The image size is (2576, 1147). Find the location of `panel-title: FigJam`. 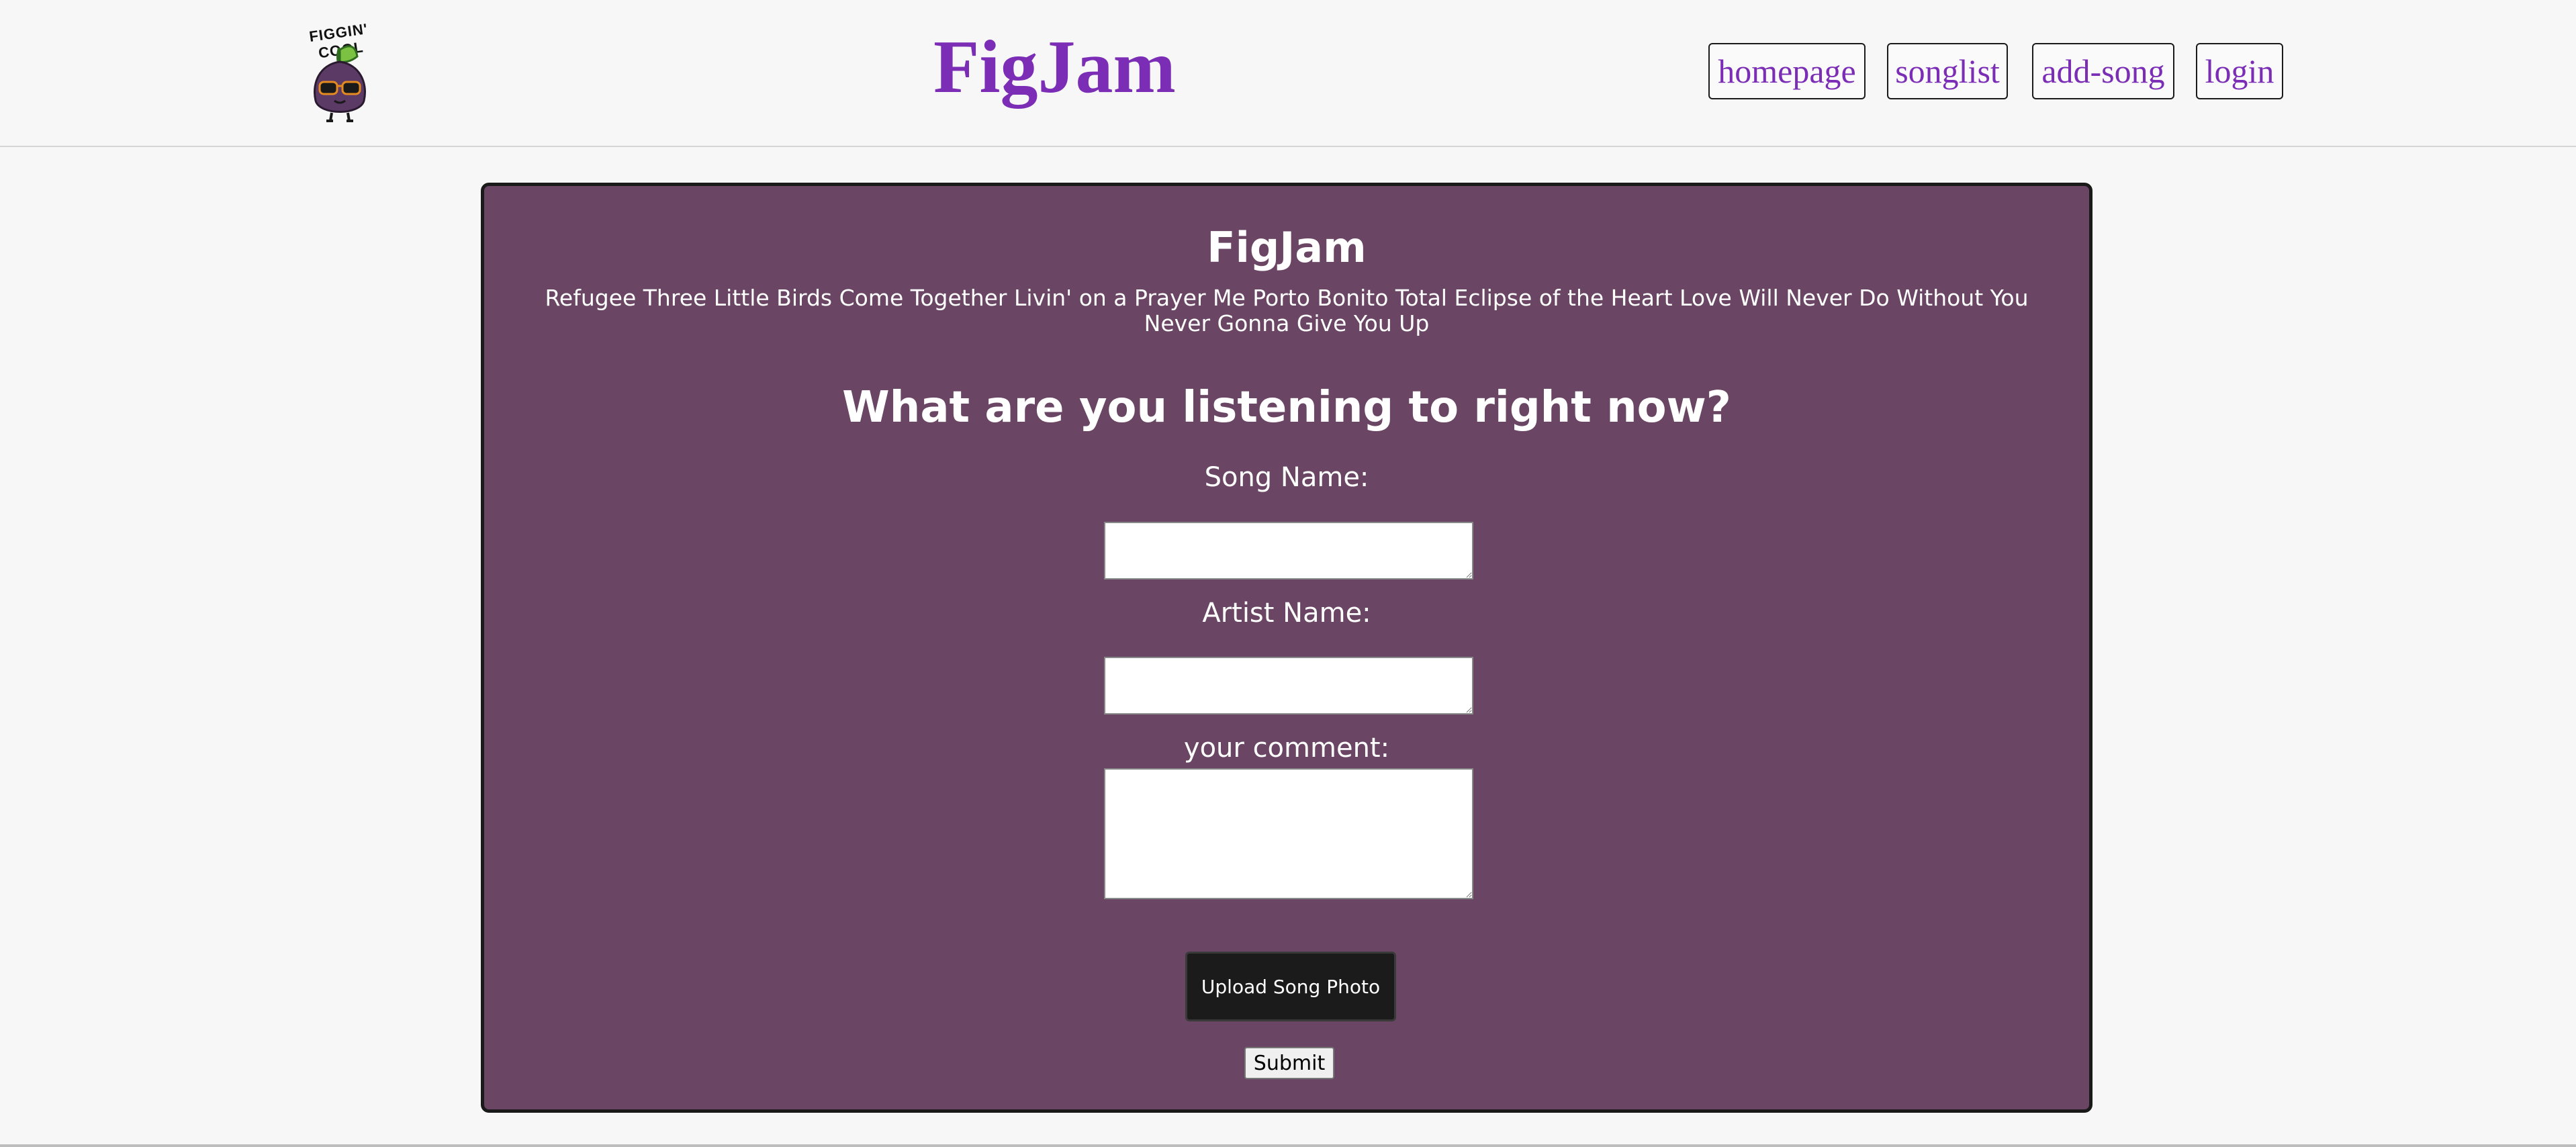

panel-title: FigJam is located at coordinates (1287, 248).